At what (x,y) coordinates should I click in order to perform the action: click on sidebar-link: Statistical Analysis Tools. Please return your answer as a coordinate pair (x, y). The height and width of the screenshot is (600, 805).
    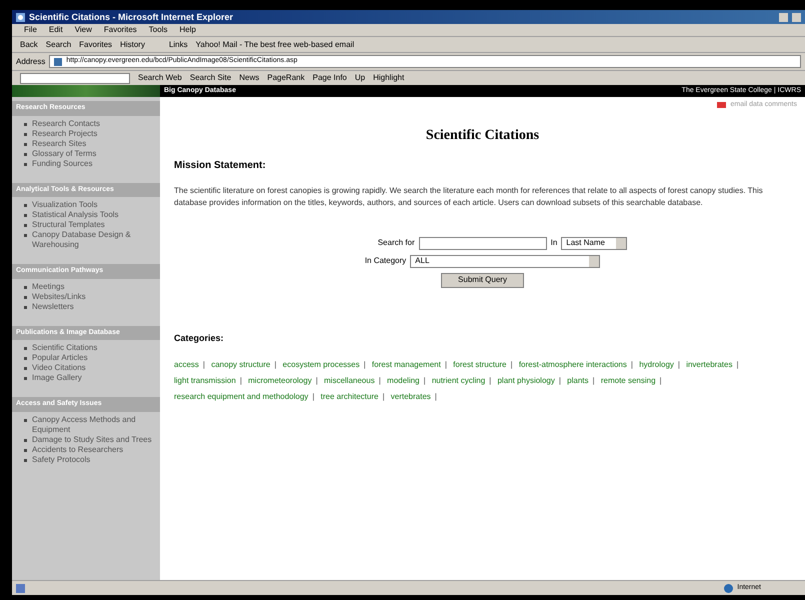
    Looking at the image, I should click on (75, 215).